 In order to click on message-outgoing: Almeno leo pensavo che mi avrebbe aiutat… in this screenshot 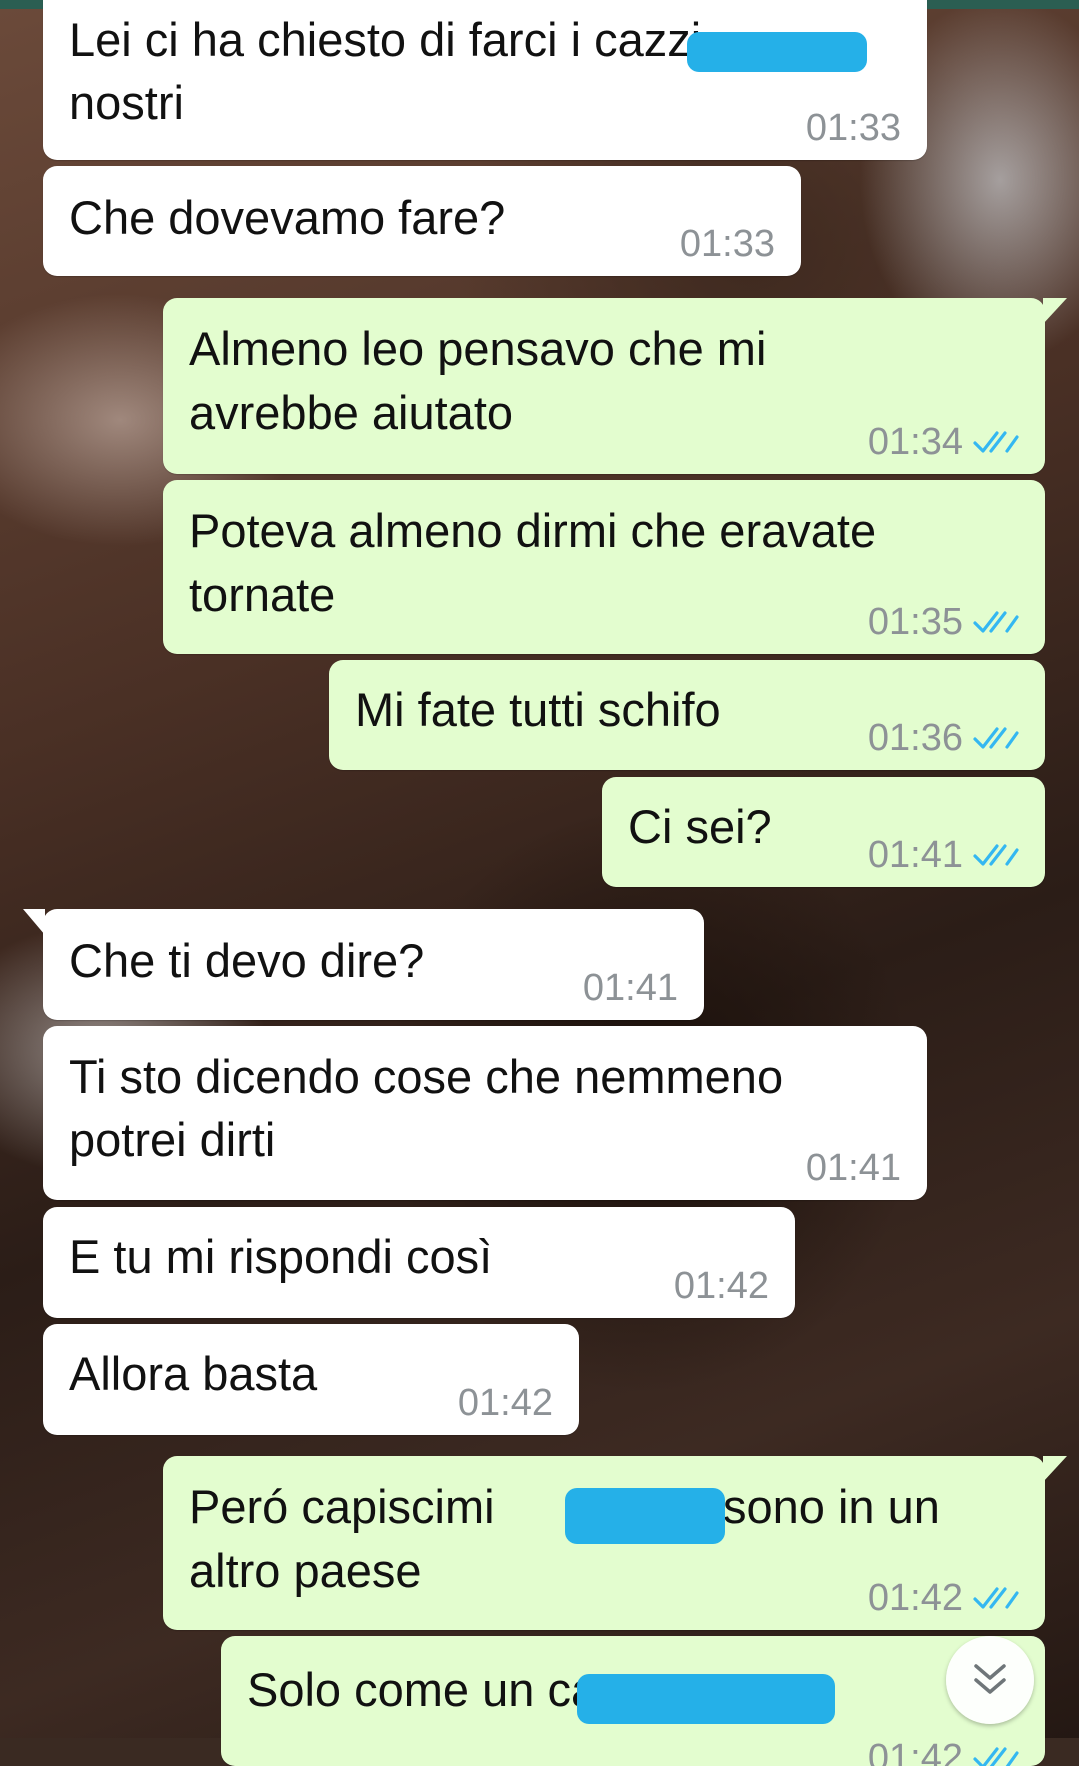, I will do `click(615, 386)`.